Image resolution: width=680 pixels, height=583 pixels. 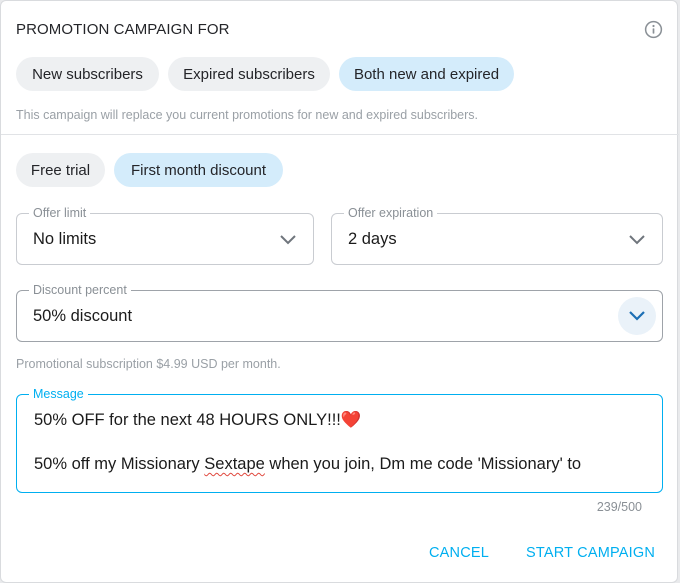 I want to click on cancel-button: CANCEL, so click(x=459, y=553).